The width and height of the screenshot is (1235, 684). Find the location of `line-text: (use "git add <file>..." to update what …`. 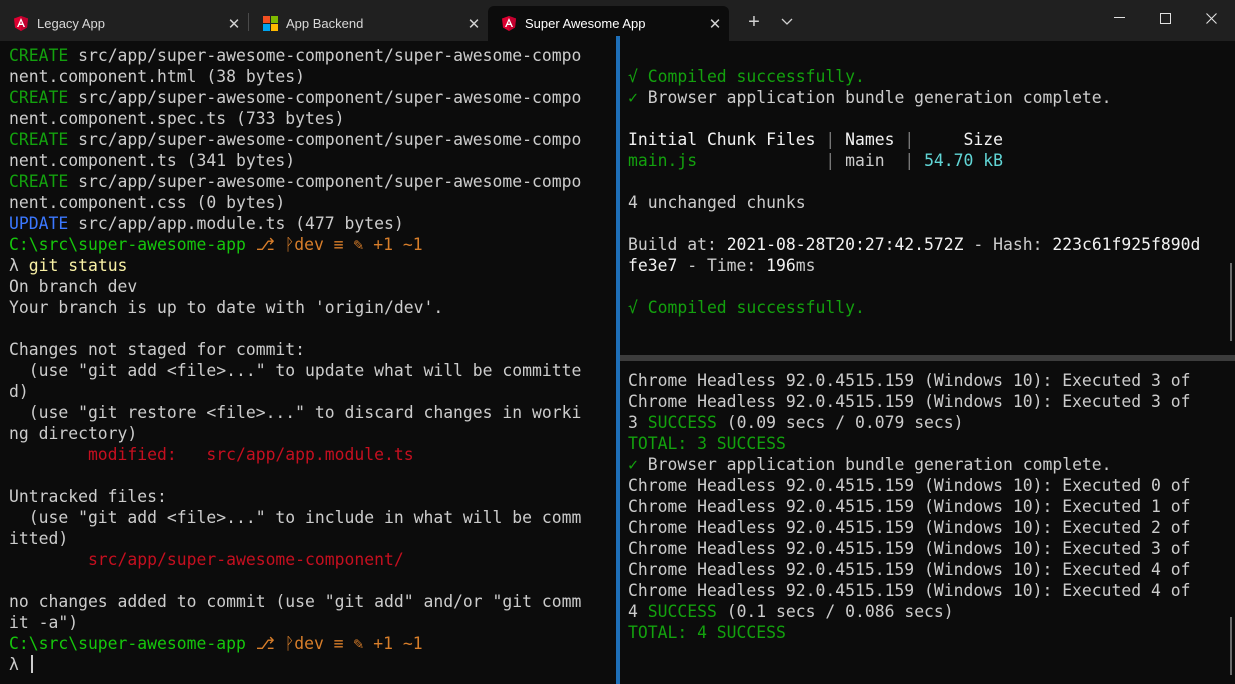

line-text: (use "git add <file>..." to update what … is located at coordinates (295, 370).